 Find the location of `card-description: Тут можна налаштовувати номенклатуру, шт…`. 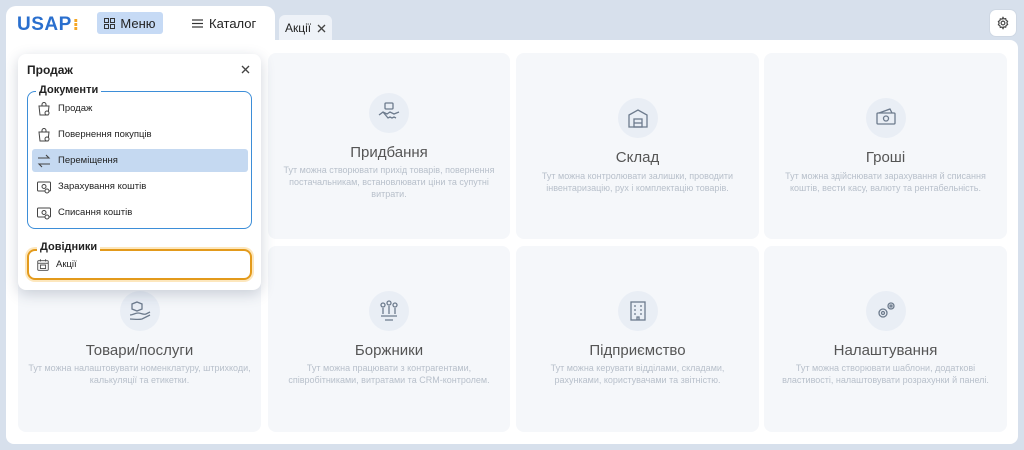

card-description: Тут можна налаштовувати номенклатуру, шт… is located at coordinates (139, 374).